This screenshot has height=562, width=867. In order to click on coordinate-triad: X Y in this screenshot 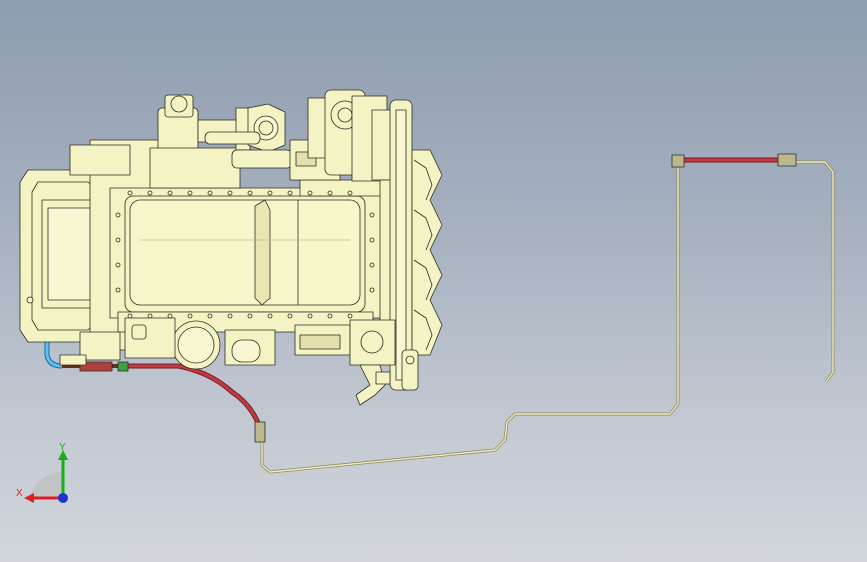, I will do `click(45, 475)`.